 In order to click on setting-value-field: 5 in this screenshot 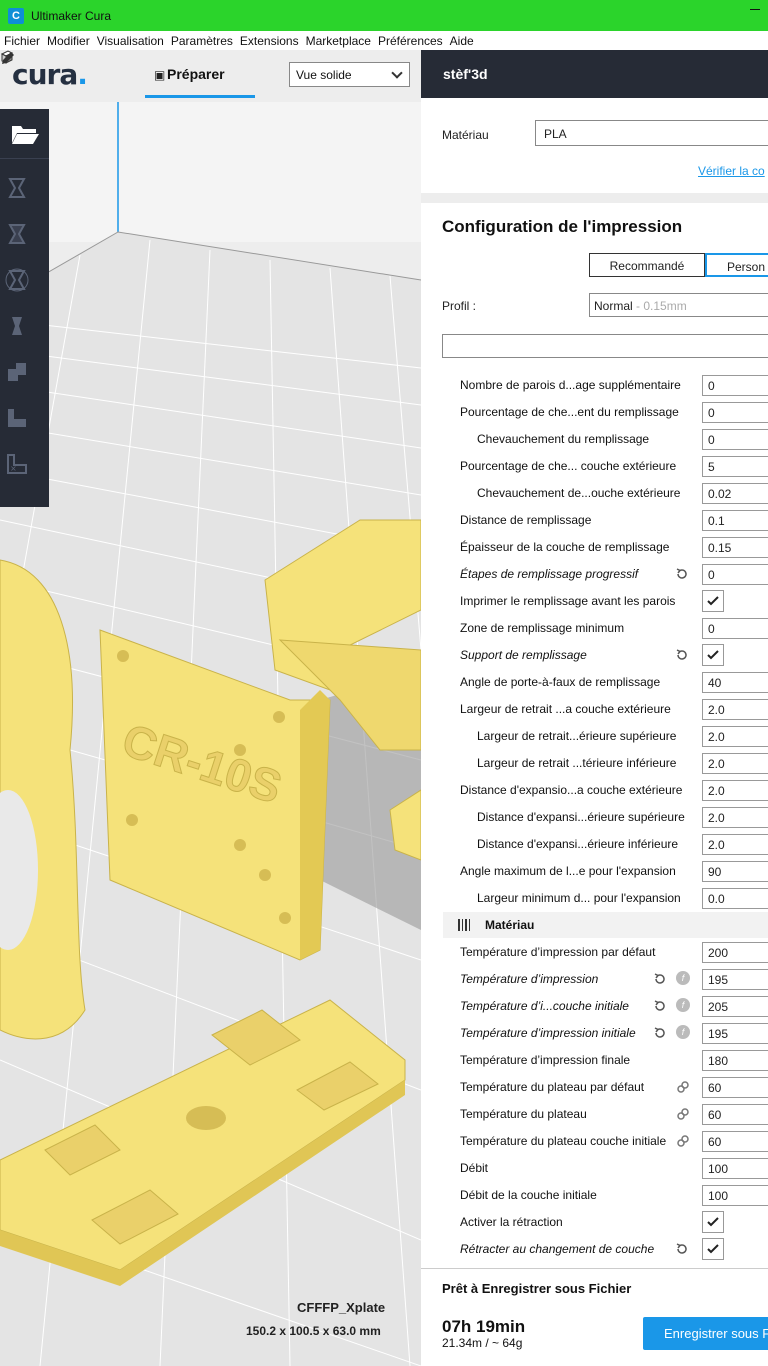, I will do `click(735, 466)`.